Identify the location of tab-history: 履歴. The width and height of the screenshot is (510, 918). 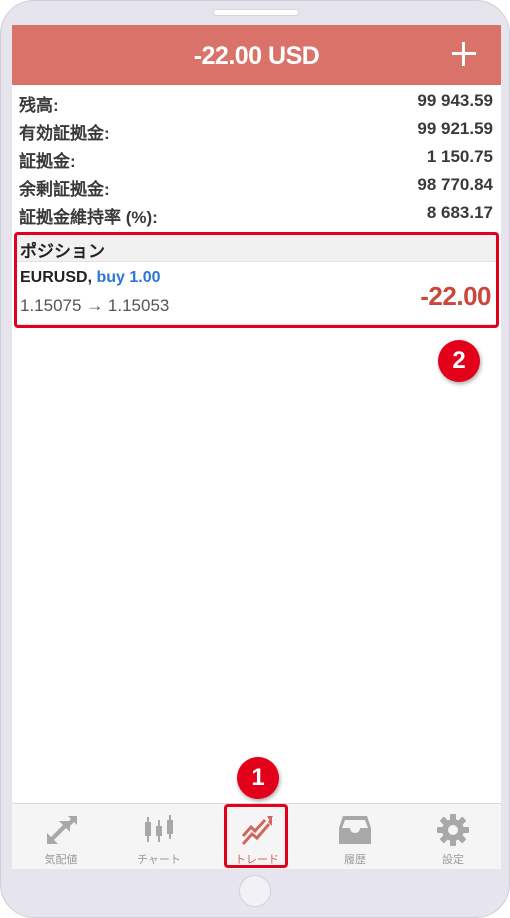
(355, 836).